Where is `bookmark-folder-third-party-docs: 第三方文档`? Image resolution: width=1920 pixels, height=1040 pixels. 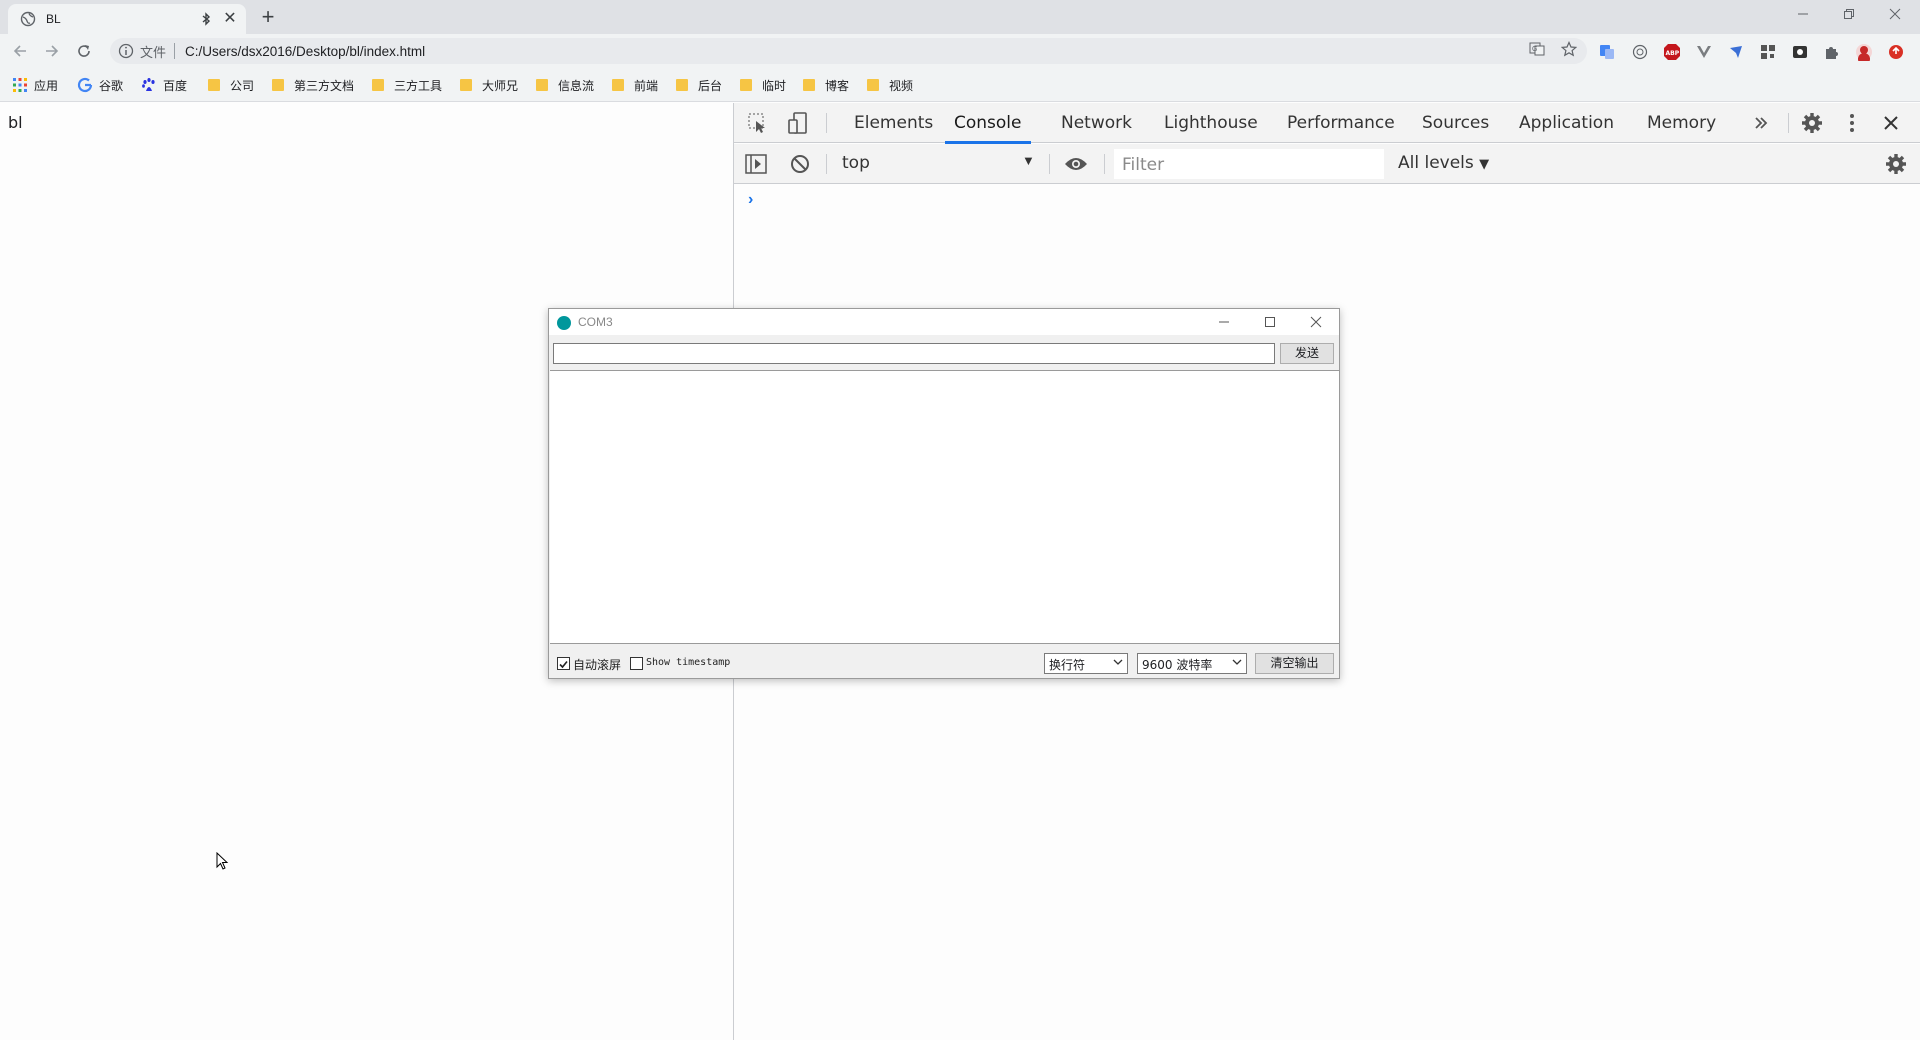 bookmark-folder-third-party-docs: 第三方文档 is located at coordinates (313, 85).